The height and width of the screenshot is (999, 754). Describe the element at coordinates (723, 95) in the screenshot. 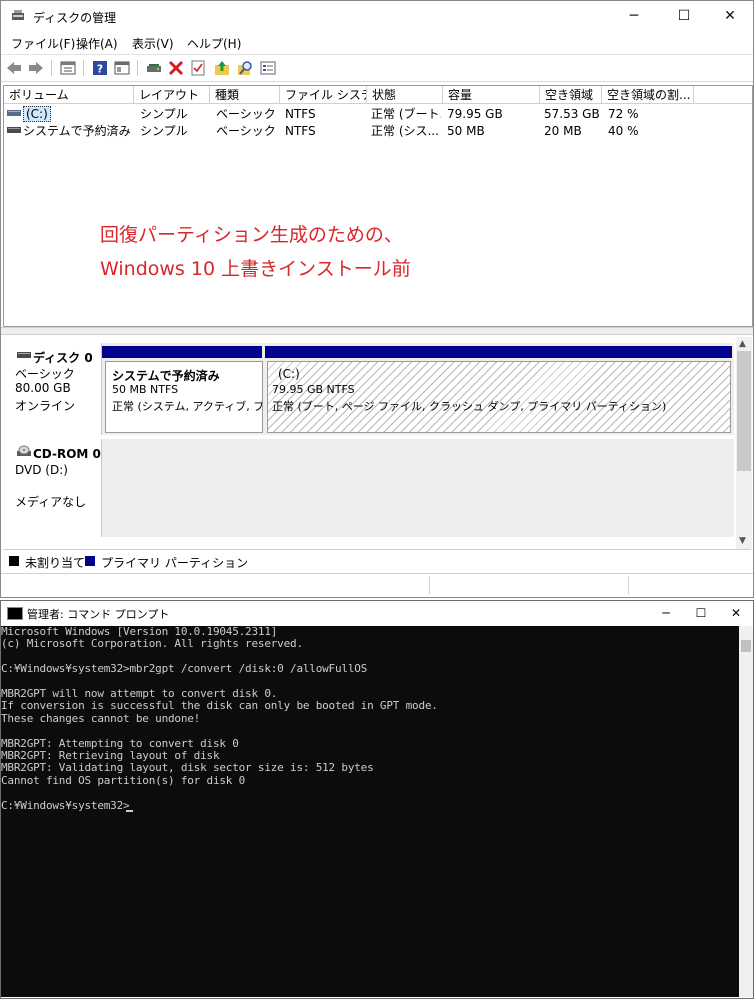

I see `column-header-blank` at that location.